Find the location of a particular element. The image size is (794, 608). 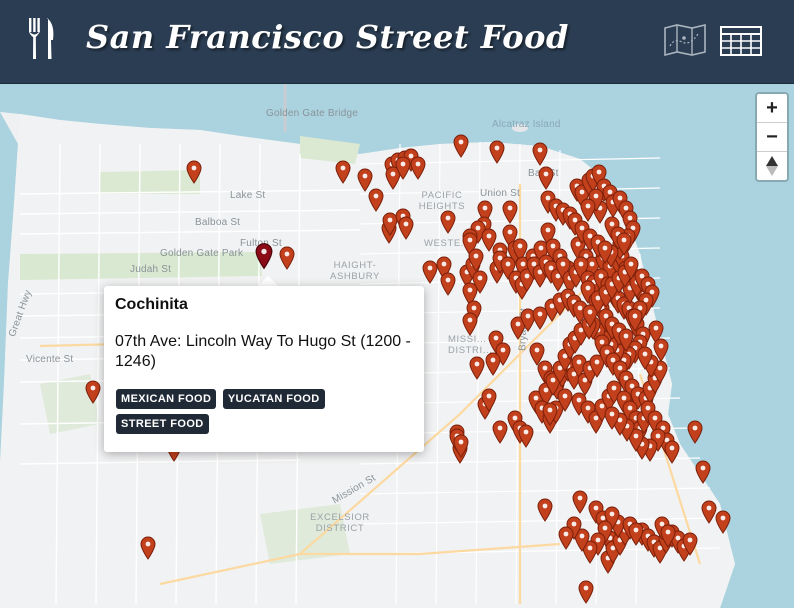

cuisine-tag: STREET FOOD is located at coordinates (162, 424).